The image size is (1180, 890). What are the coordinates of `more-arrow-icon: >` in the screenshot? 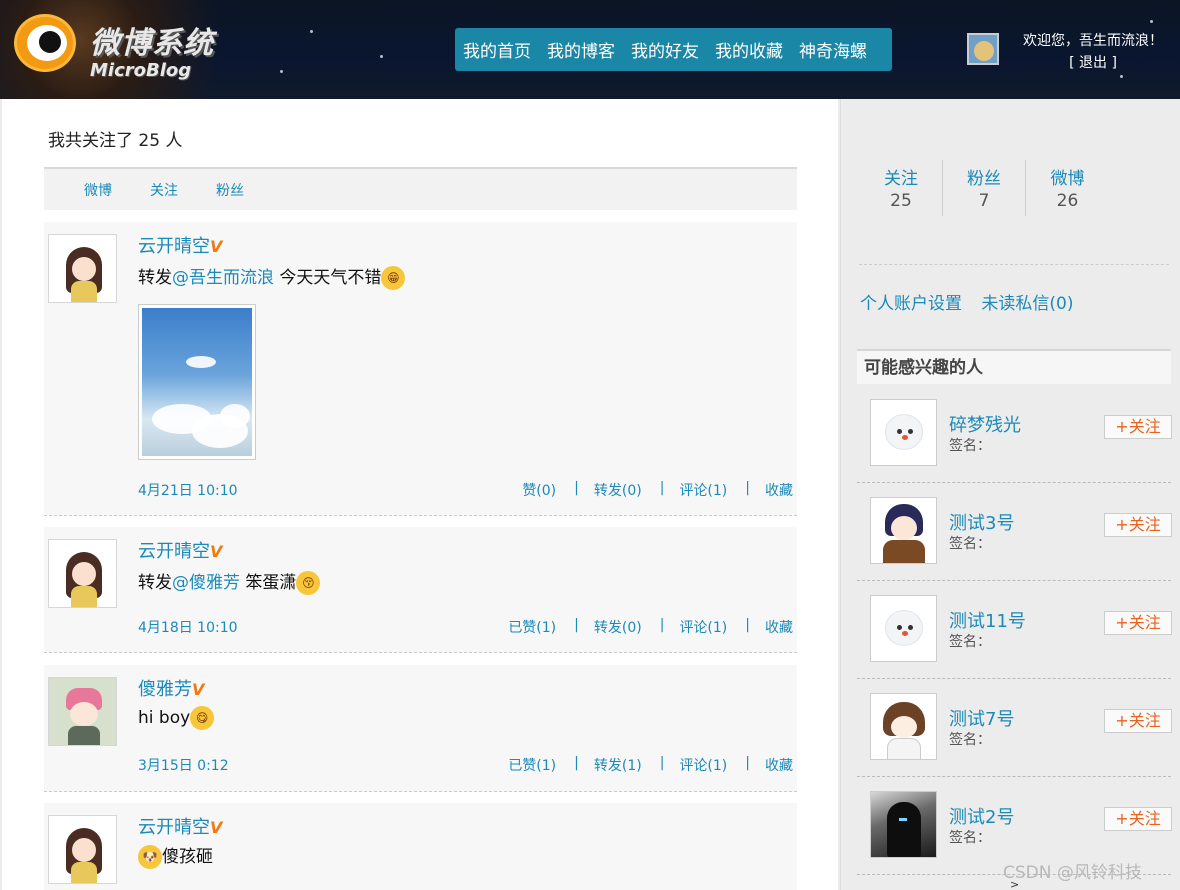 It's located at (1014, 884).